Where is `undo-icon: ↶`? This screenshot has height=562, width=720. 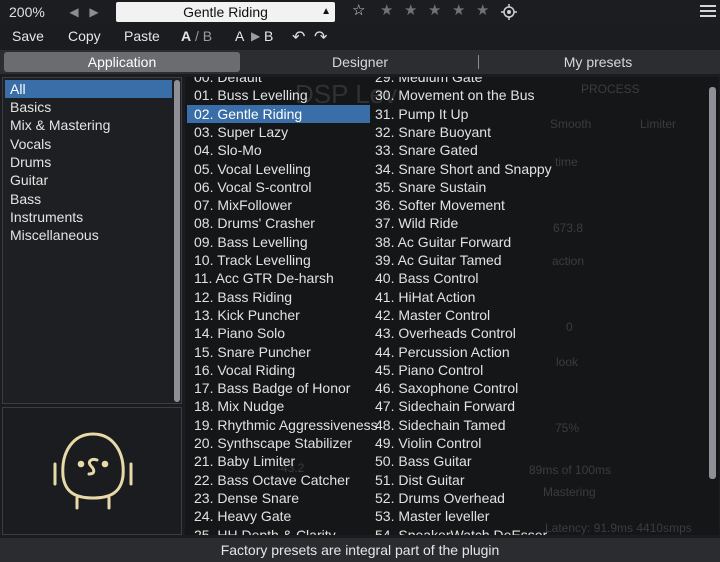 undo-icon: ↶ is located at coordinates (298, 37).